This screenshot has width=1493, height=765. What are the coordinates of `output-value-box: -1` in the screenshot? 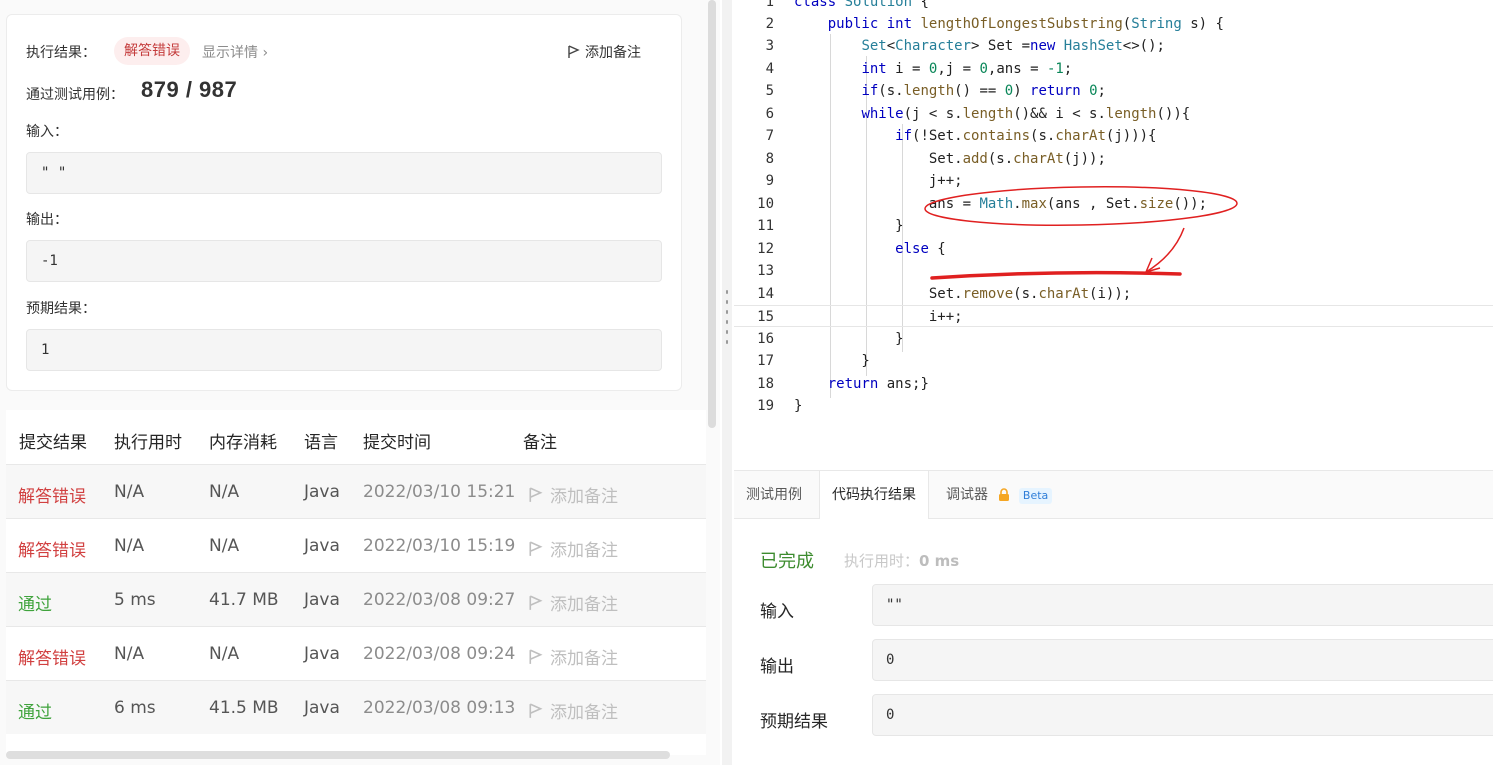 It's located at (344, 261).